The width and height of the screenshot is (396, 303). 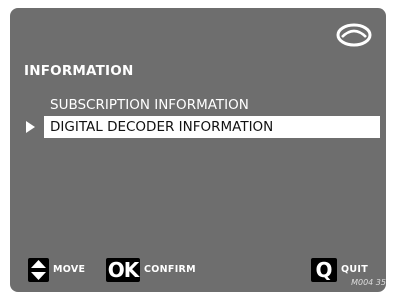 I want to click on selection-pointer-icon, so click(x=30, y=127).